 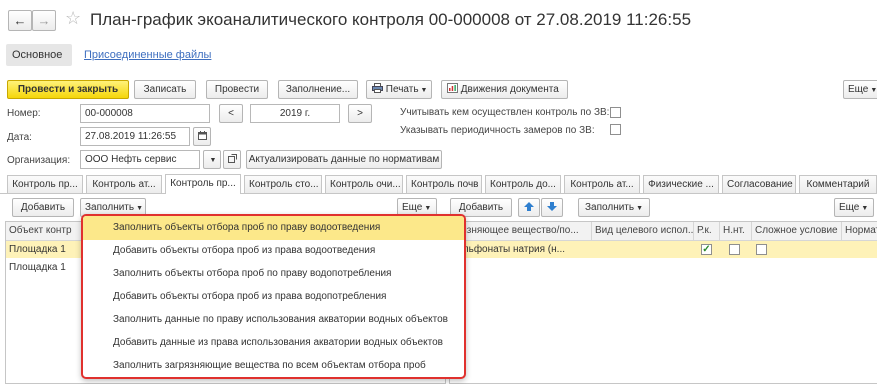 I want to click on number-label: Номер:, so click(x=24, y=113).